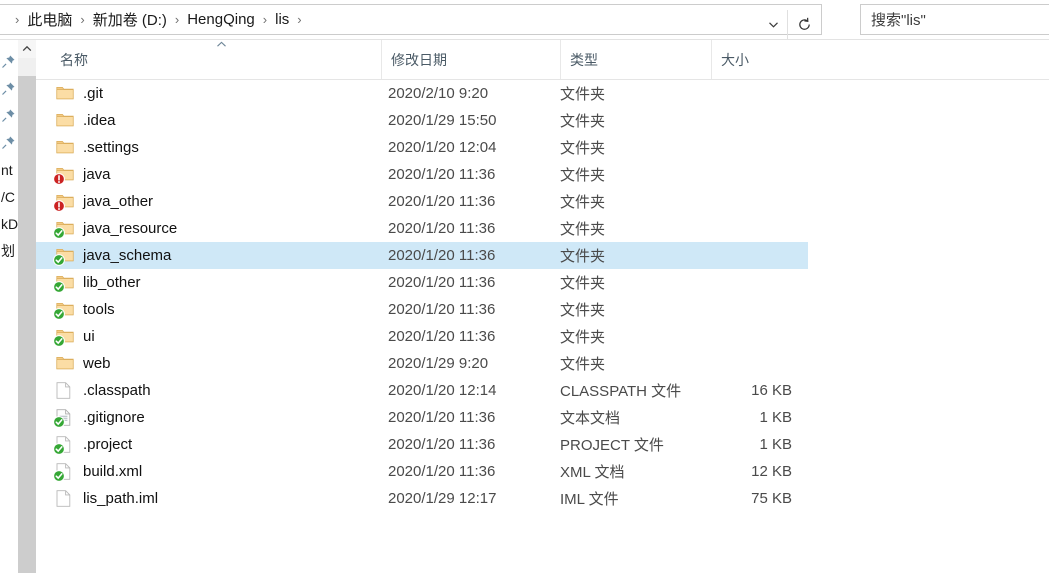 This screenshot has height=573, width=1049. What do you see at coordinates (422, 201) in the screenshot?
I see `file-row: java_other 2020/1/20 11:36 文件夹` at bounding box center [422, 201].